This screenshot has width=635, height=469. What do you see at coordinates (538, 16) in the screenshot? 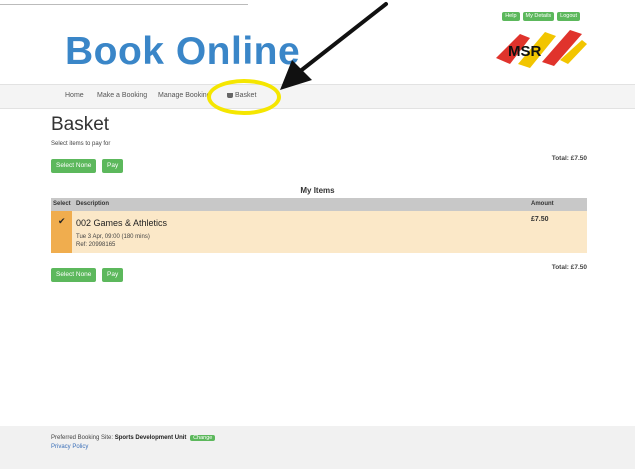
I see `my-details-link: My Details` at bounding box center [538, 16].